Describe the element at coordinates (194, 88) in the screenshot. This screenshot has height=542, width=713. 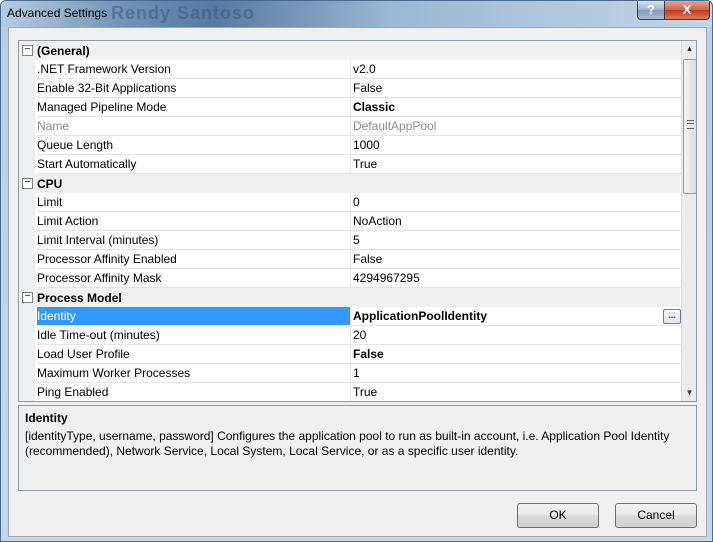
I see `property-name: Enable 32-Bit Applications` at that location.